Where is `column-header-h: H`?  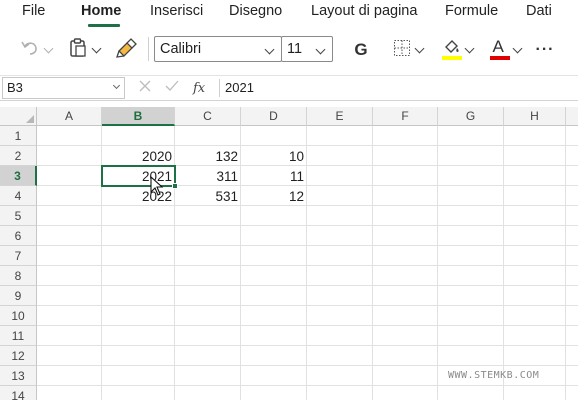 column-header-h: H is located at coordinates (535, 116).